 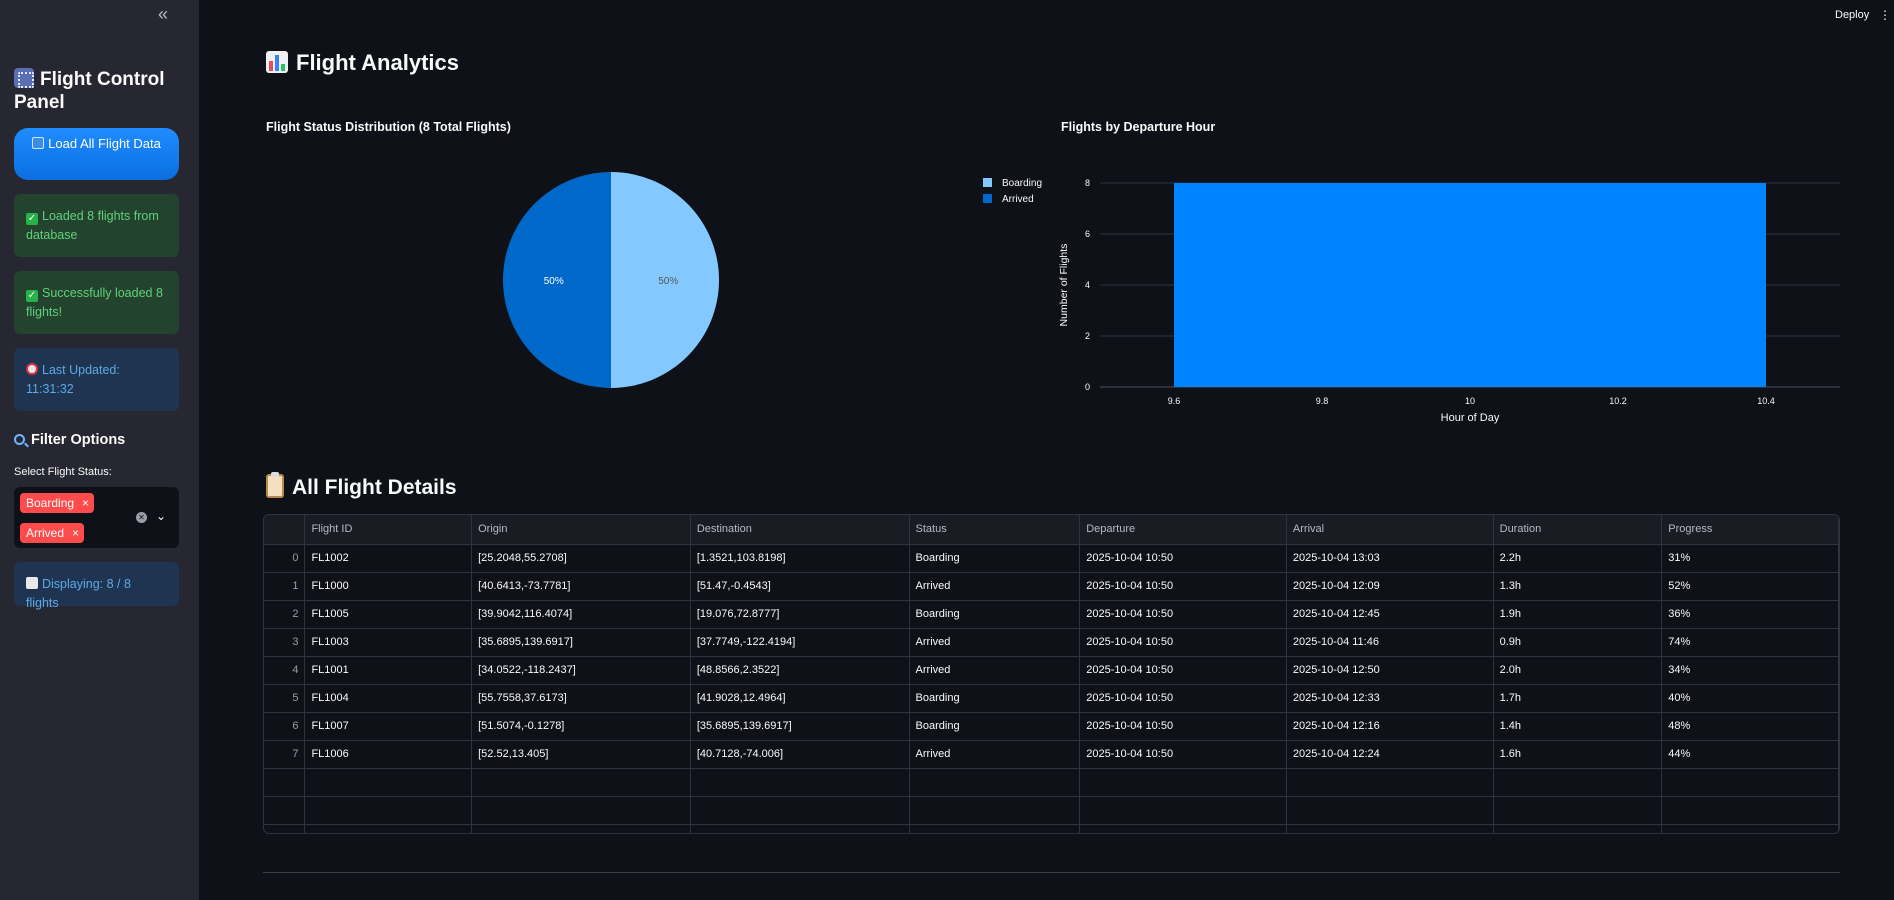 I want to click on y-axis-label: Number of Flights, so click(x=1064, y=285).